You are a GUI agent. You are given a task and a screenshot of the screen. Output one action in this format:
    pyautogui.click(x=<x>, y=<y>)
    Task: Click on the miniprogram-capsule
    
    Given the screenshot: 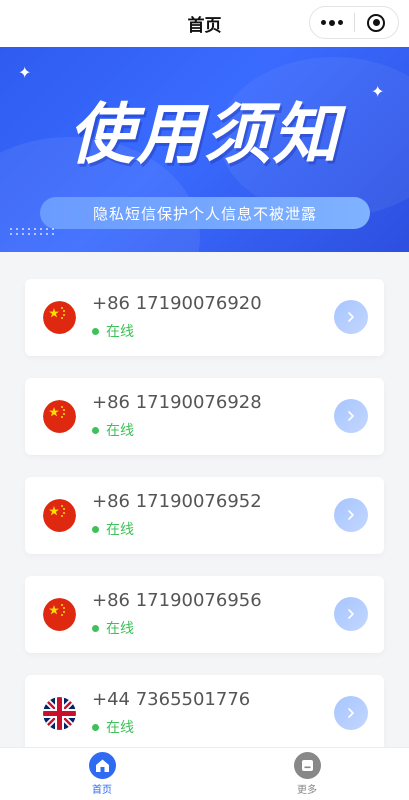 What is the action you would take?
    pyautogui.click(x=354, y=22)
    